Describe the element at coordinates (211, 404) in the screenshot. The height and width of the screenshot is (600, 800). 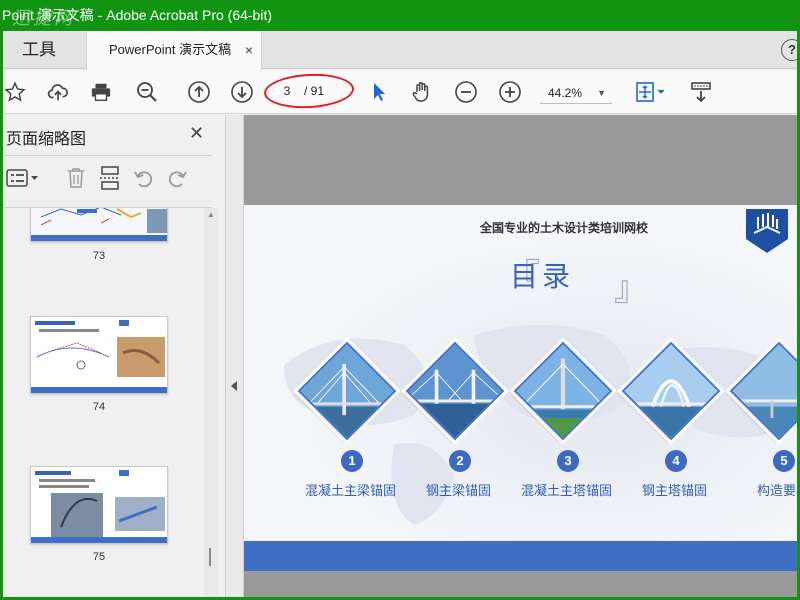
I see `thumbnail-scrollbar: ▲` at that location.